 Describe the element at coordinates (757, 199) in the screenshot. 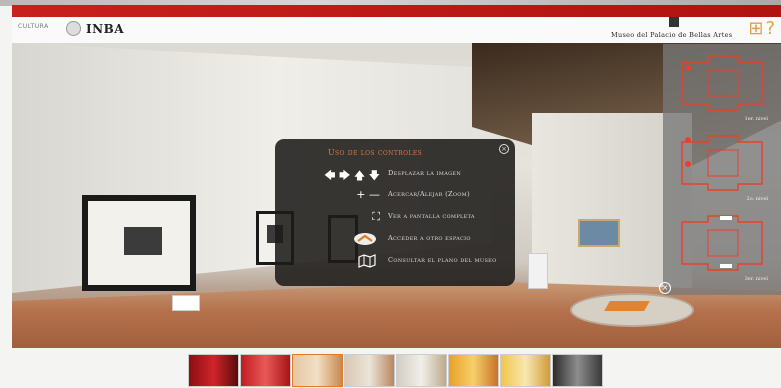

I see `floor-plan-label: 2o. nivel` at that location.